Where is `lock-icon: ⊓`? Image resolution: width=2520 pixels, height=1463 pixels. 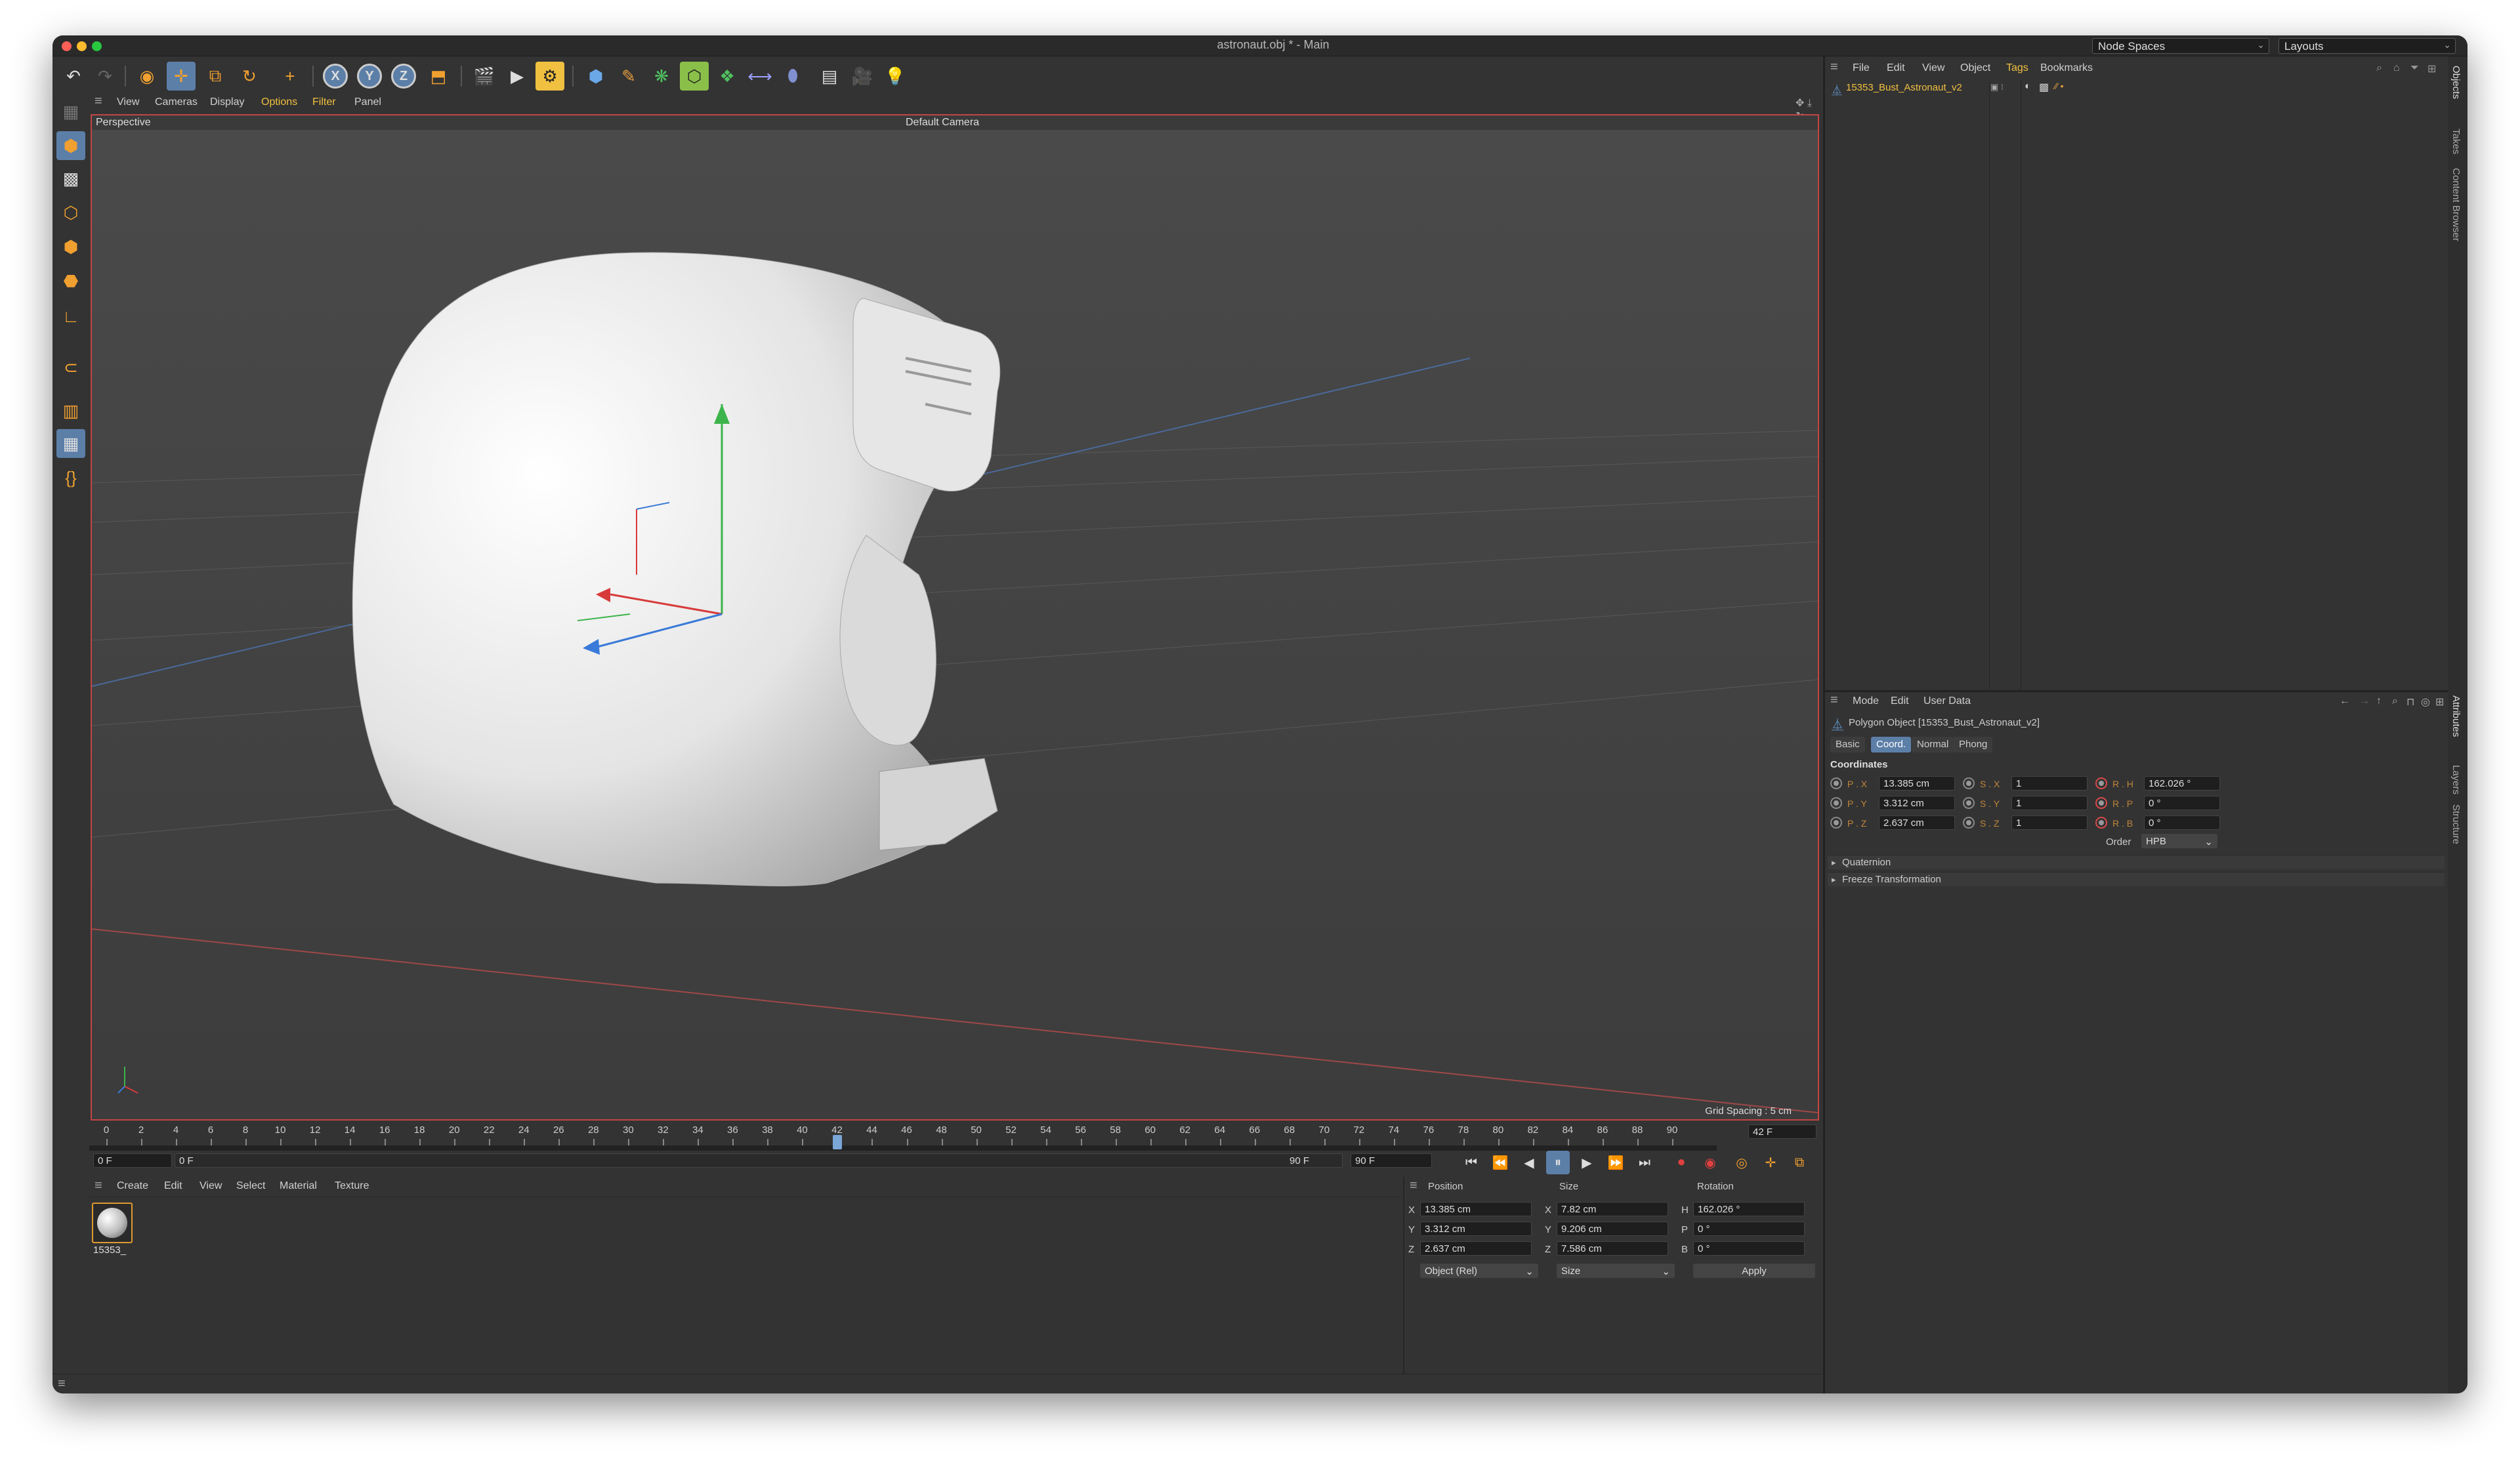
lock-icon: ⊓ is located at coordinates (2410, 702).